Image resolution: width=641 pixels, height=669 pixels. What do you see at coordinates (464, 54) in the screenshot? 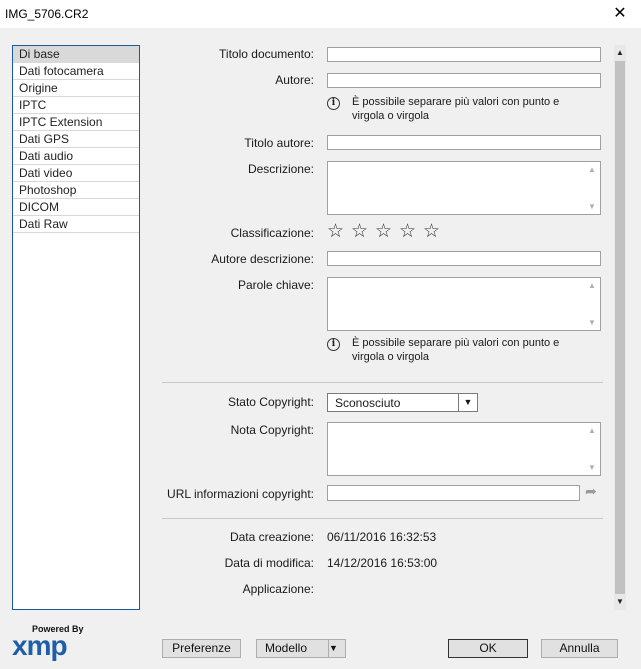
I see `titolo-documento-input` at bounding box center [464, 54].